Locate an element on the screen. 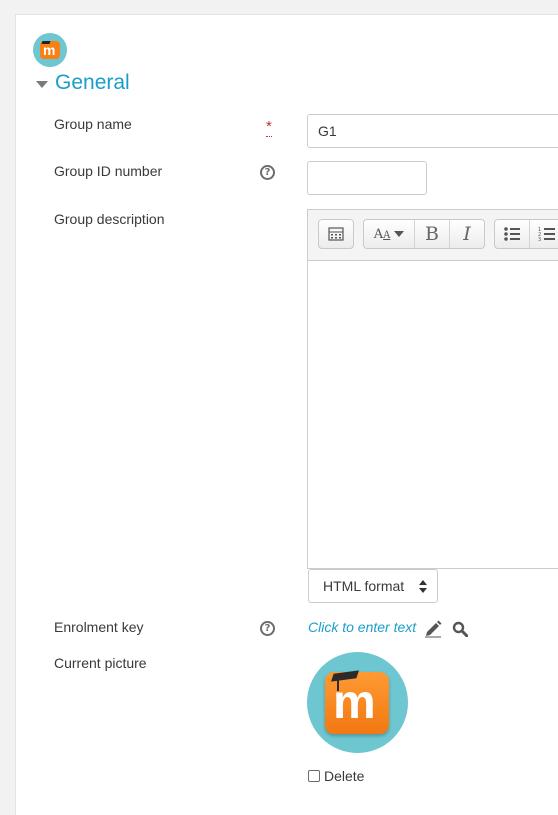 Image resolution: width=558 pixels, height=815 pixels. toolbar-group-style: AA B I is located at coordinates (424, 234).